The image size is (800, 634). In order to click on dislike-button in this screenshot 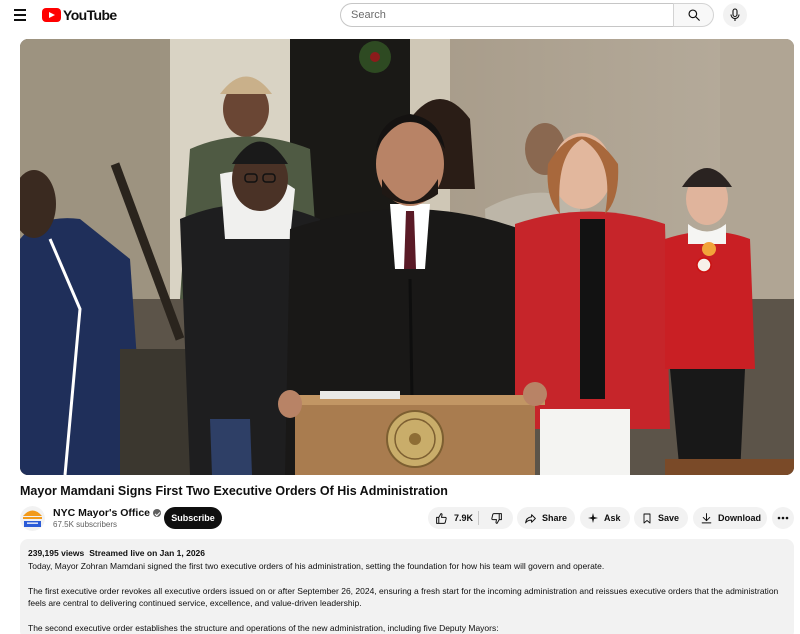, I will do `click(496, 518)`.